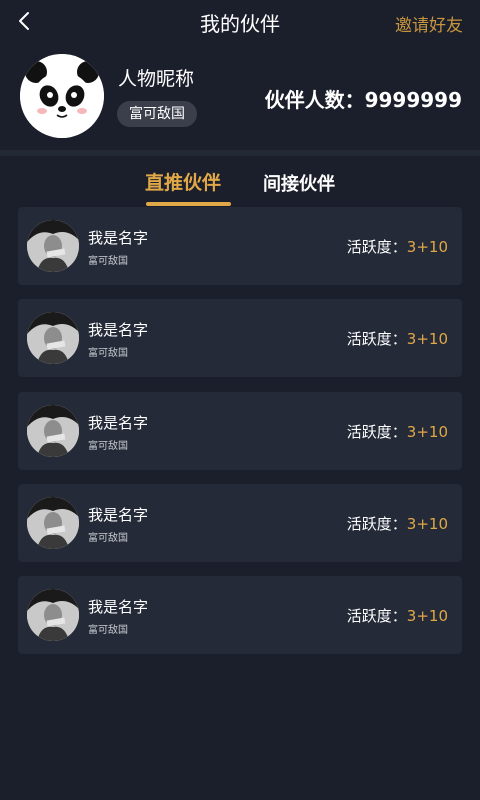  Describe the element at coordinates (188, 204) in the screenshot. I see `active-tab-indicator` at that location.